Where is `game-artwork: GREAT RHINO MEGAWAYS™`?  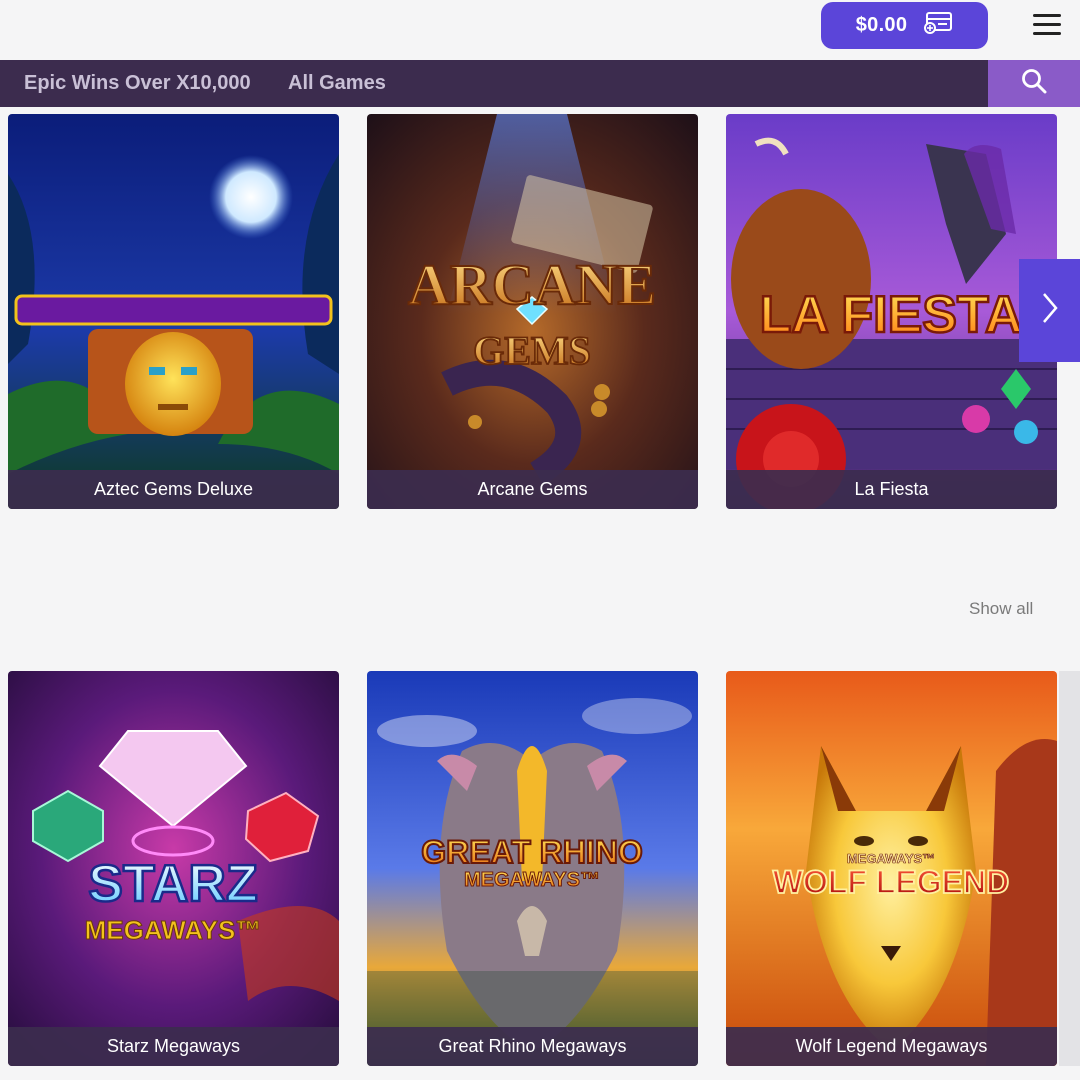
game-artwork: GREAT RHINO MEGAWAYS™ is located at coordinates (532, 868).